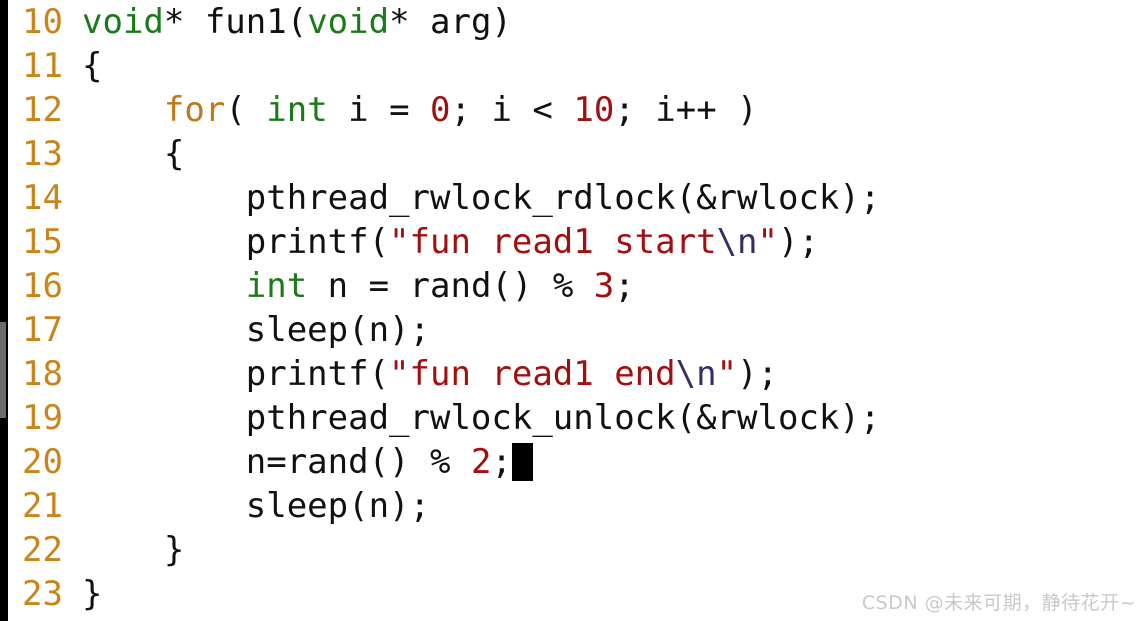  I want to click on line-content: for( int i = 0; i < 10; i++ ), so click(420, 110).